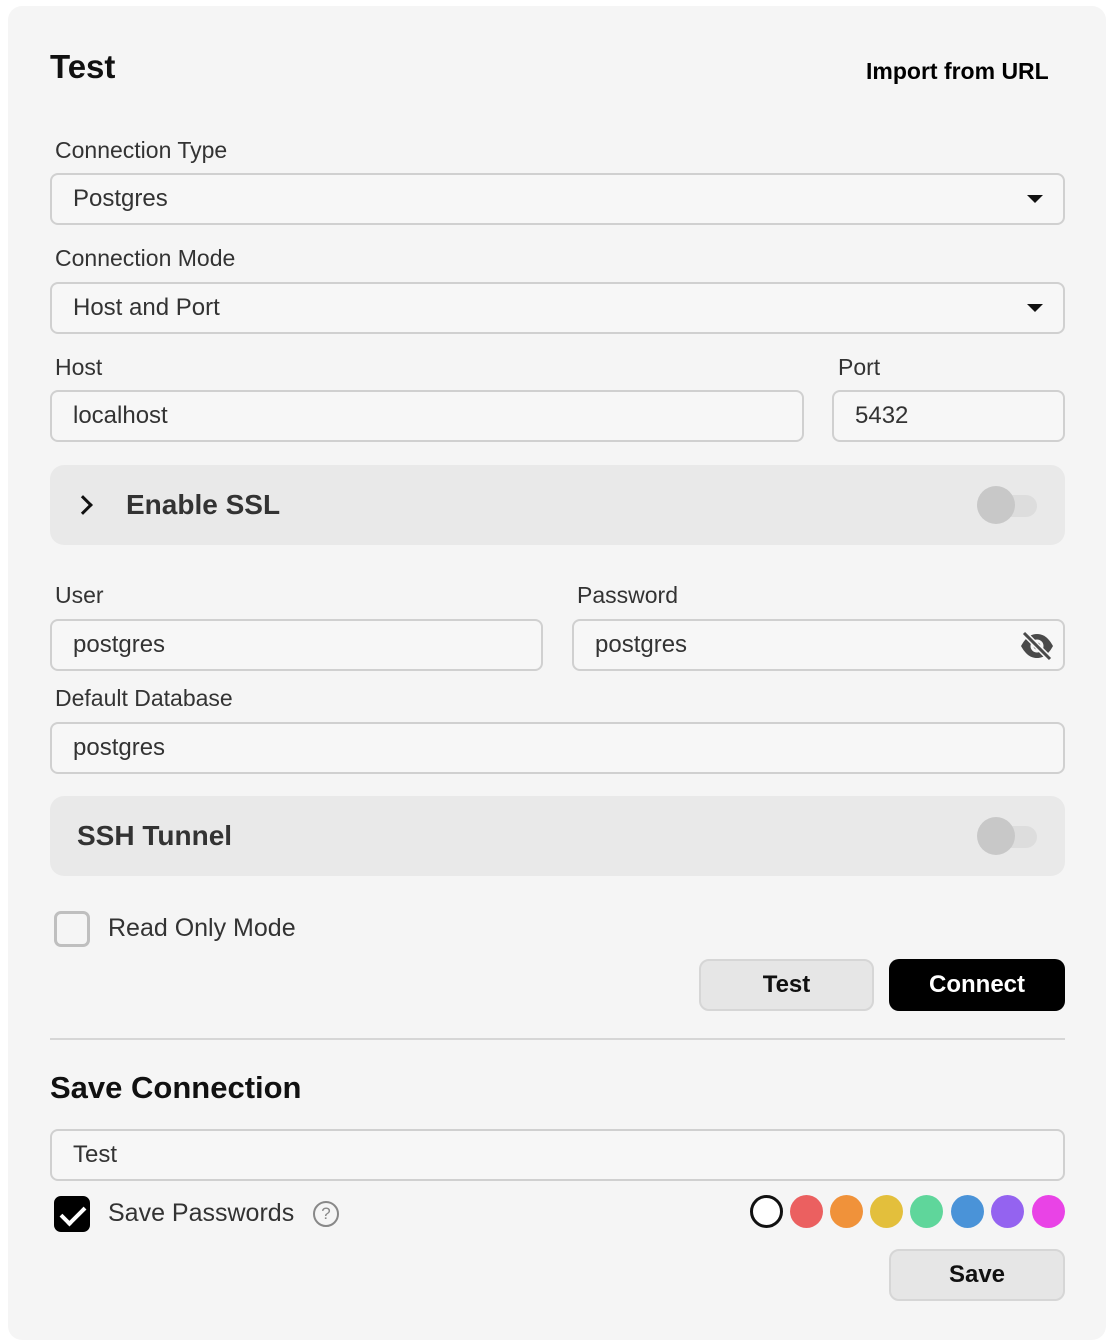 This screenshot has width=1110, height=1344. What do you see at coordinates (203, 504) in the screenshot?
I see `enable-ssl-title: Enable SSL` at bounding box center [203, 504].